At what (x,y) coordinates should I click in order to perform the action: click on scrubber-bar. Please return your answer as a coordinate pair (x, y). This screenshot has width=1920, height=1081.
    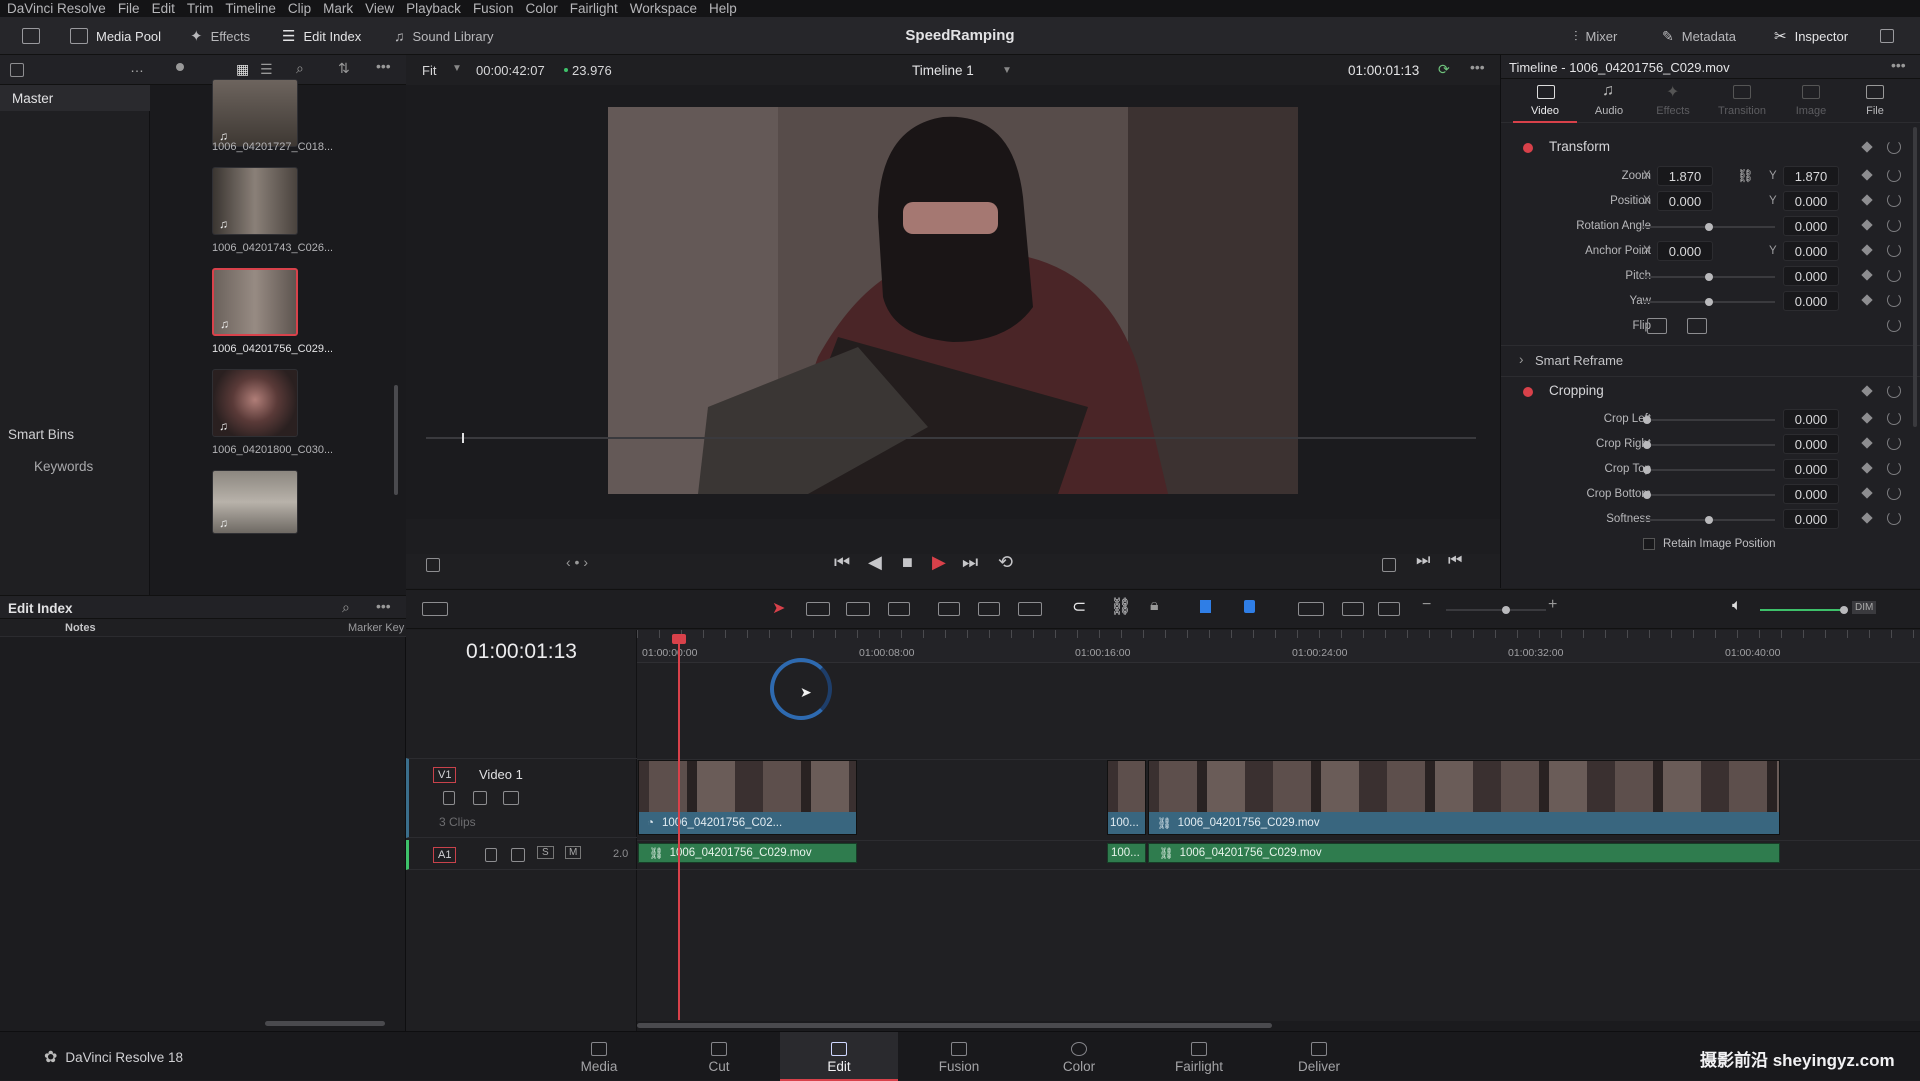
    Looking at the image, I should click on (951, 438).